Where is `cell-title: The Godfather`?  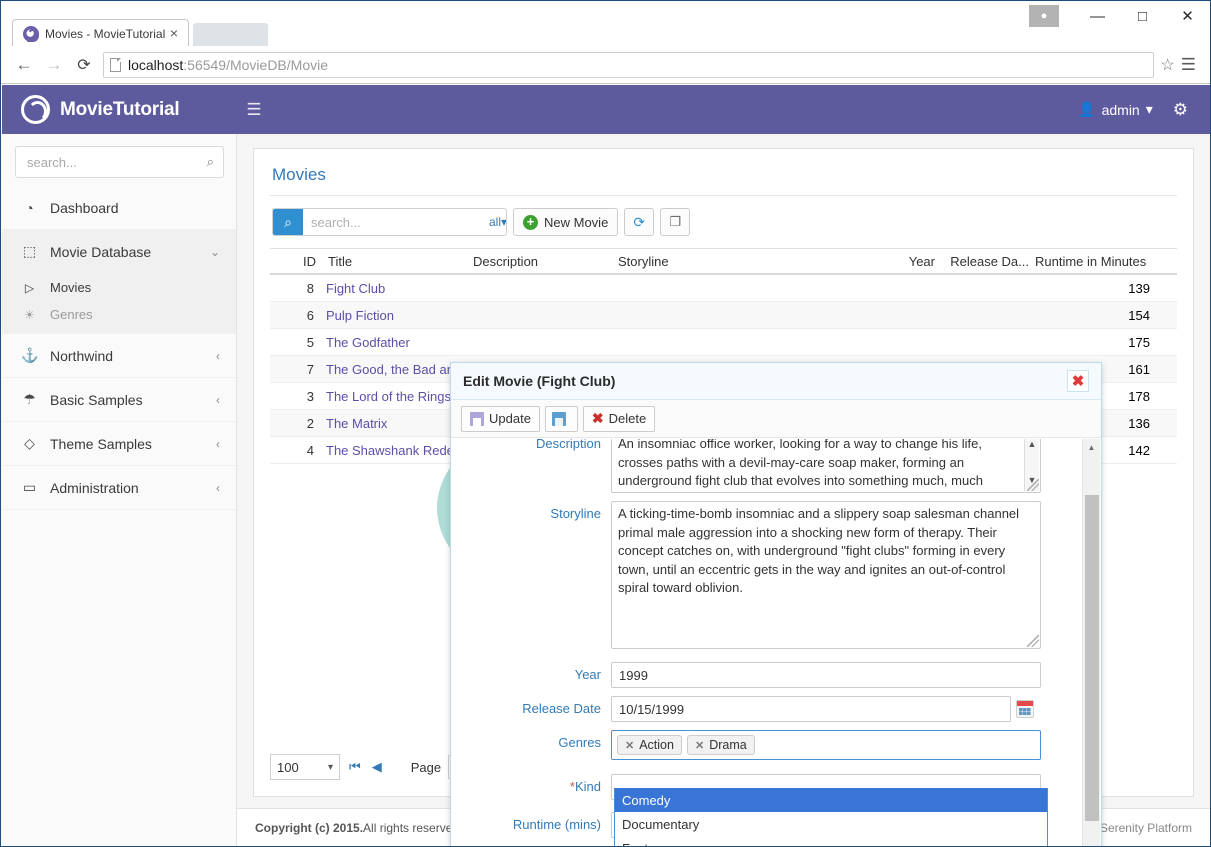 cell-title: The Godfather is located at coordinates (398, 342).